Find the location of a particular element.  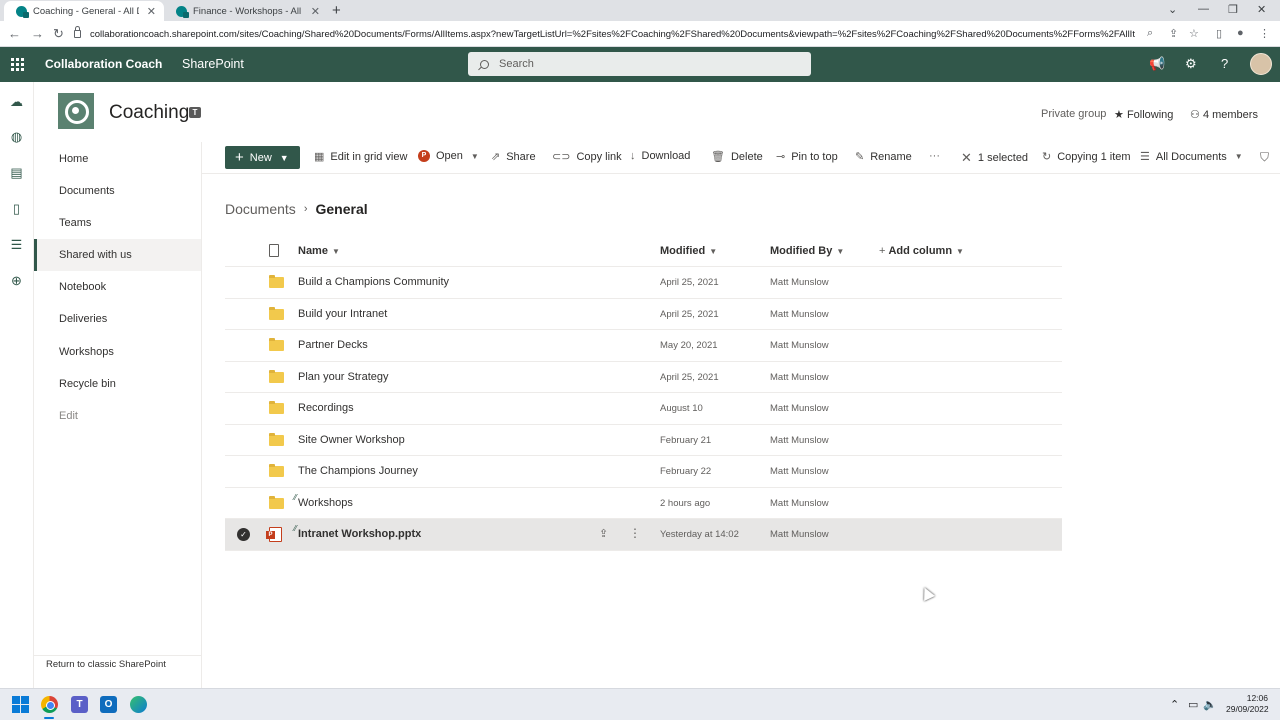

breadcrumb-documents: Documents is located at coordinates (260, 209).